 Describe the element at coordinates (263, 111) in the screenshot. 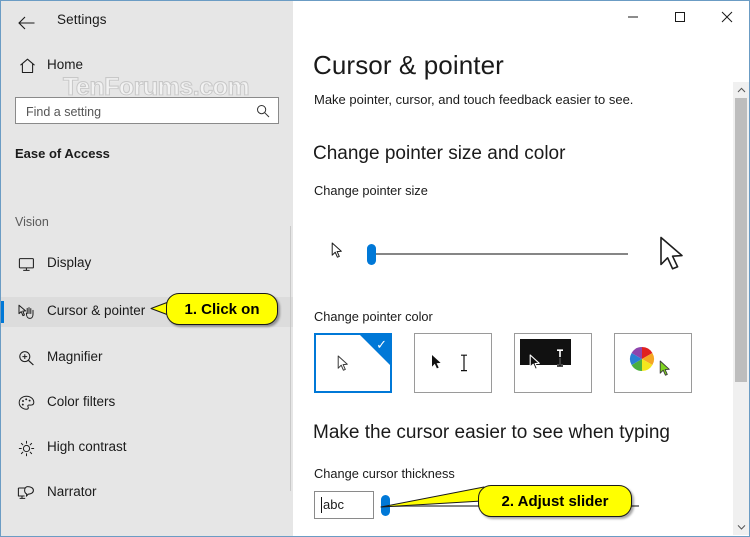

I see `search-icon` at that location.